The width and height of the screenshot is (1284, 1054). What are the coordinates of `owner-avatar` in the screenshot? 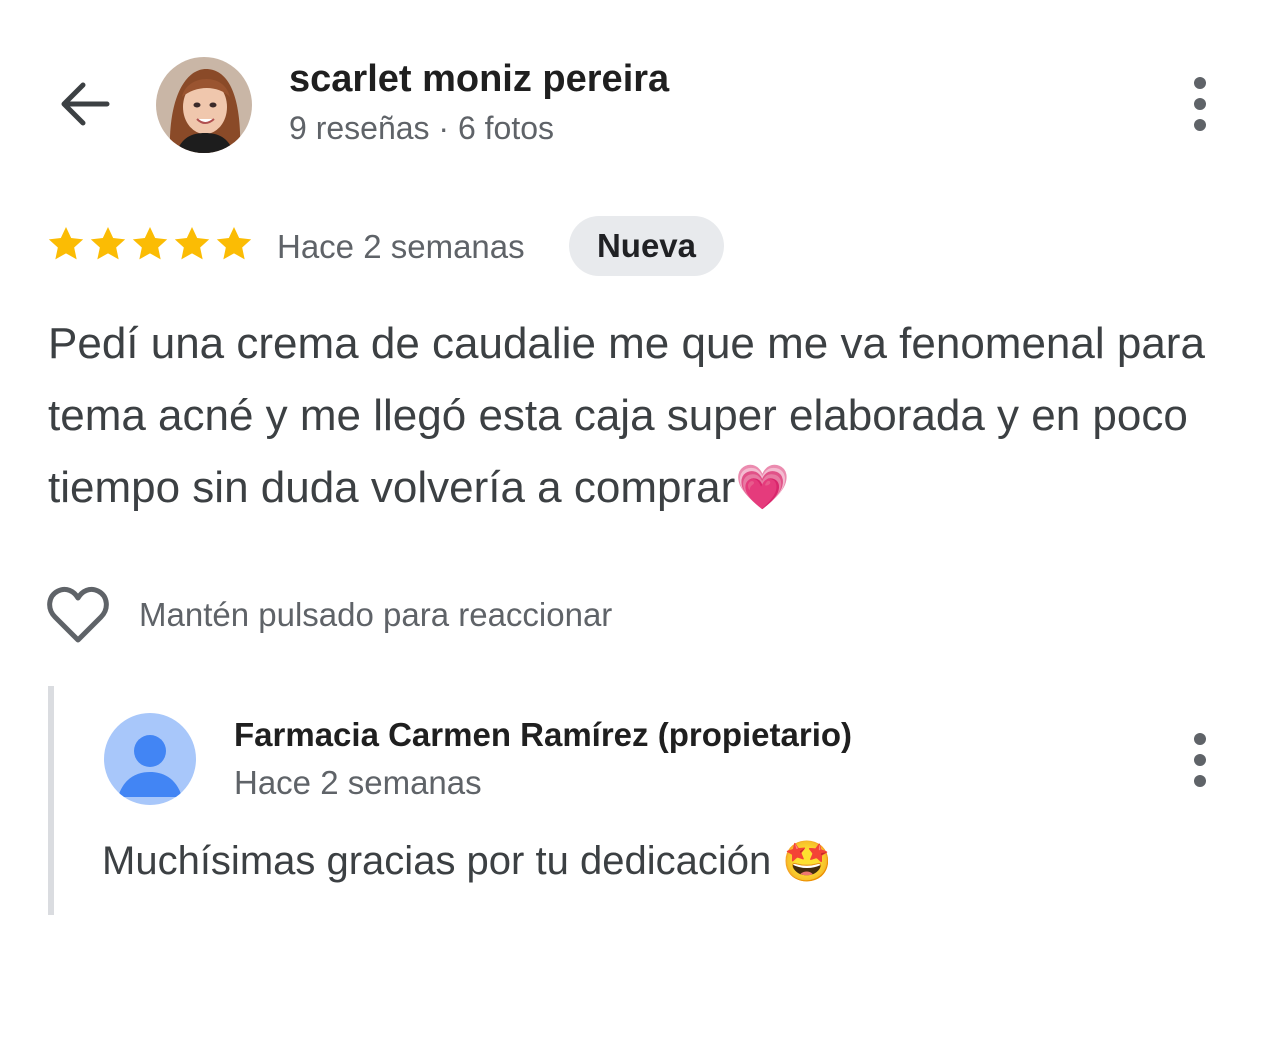 It's located at (150, 759).